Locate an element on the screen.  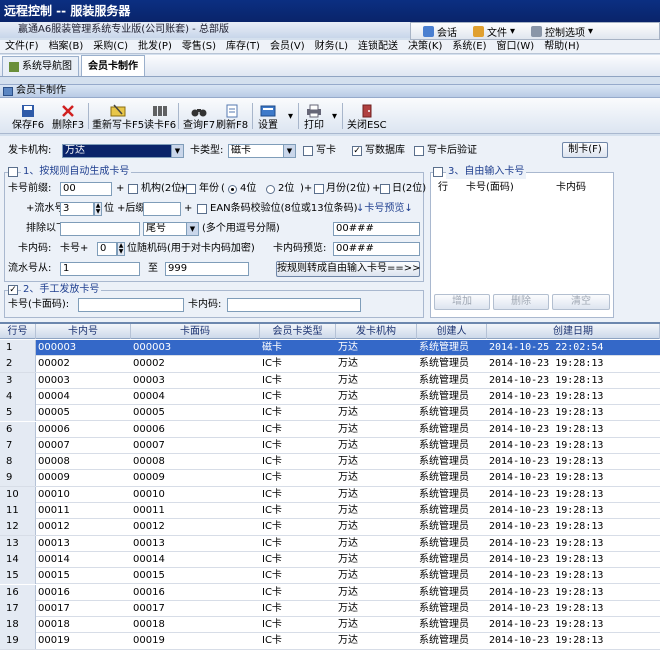
column-header: 卡面码 is located at coordinates (195, 331).